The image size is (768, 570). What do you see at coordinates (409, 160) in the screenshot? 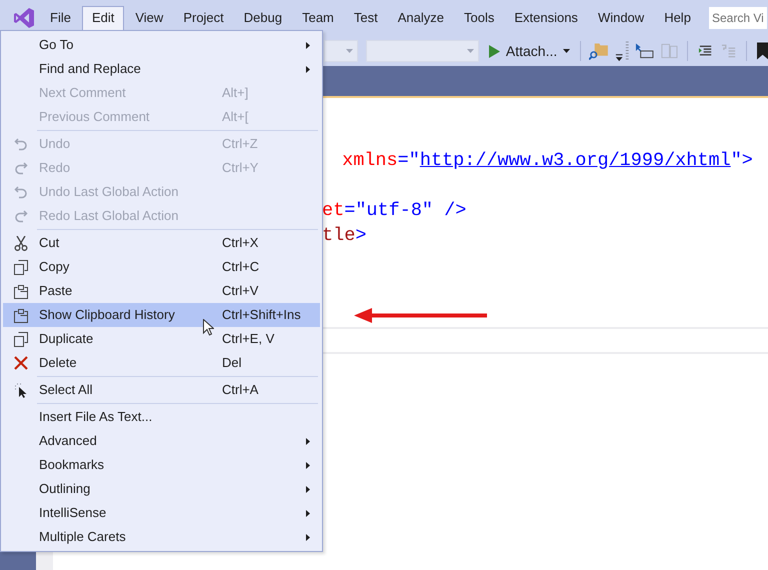
I see `code-token: ="` at bounding box center [409, 160].